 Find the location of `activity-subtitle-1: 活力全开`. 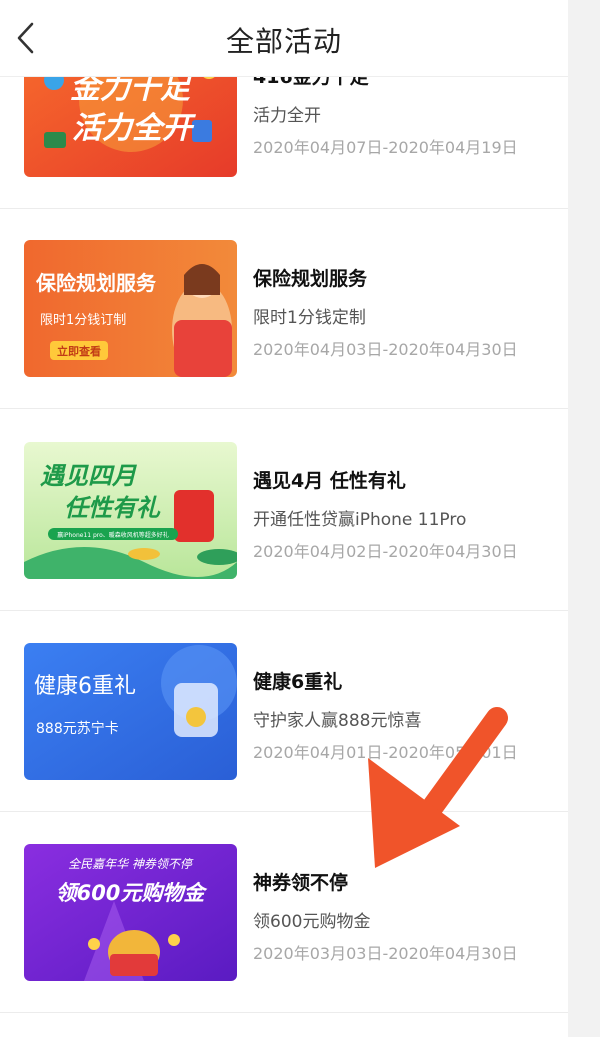

activity-subtitle-1: 活力全开 is located at coordinates (287, 116).